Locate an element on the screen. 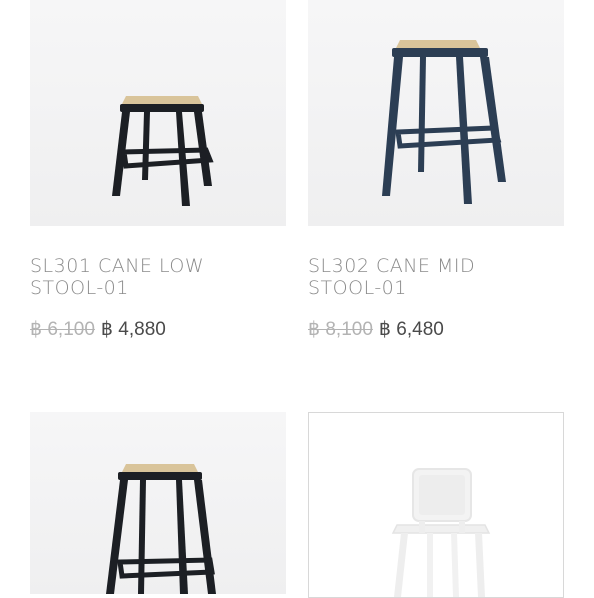  sale-price: ฿ 4,880 is located at coordinates (133, 329).